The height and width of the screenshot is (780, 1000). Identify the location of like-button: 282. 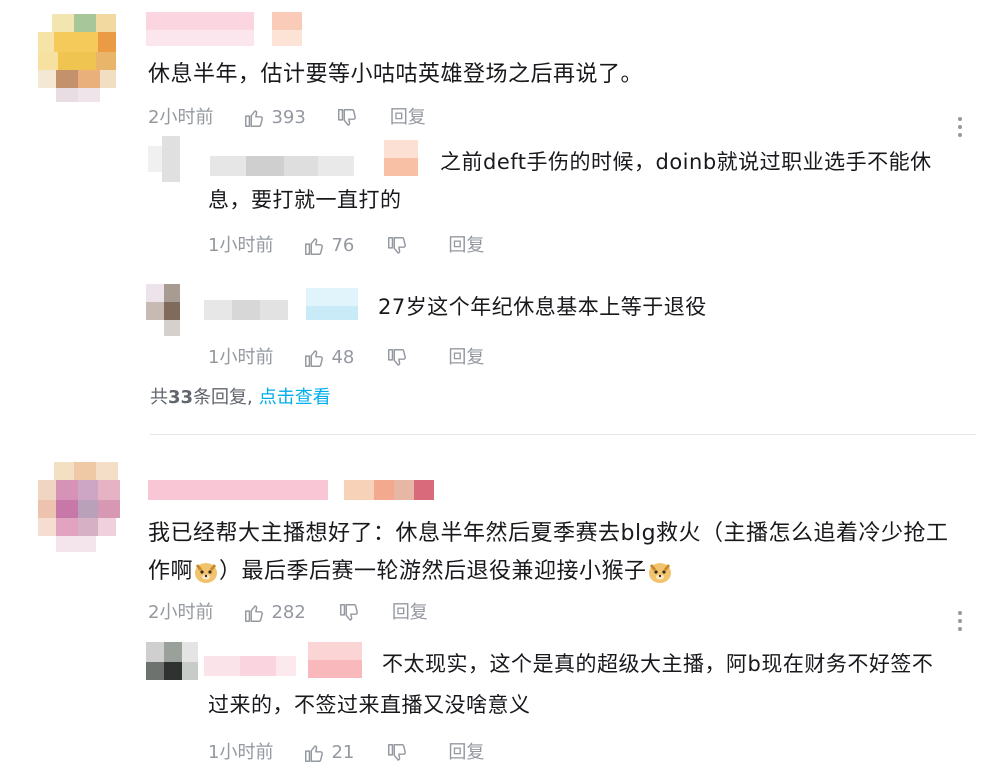
(274, 613).